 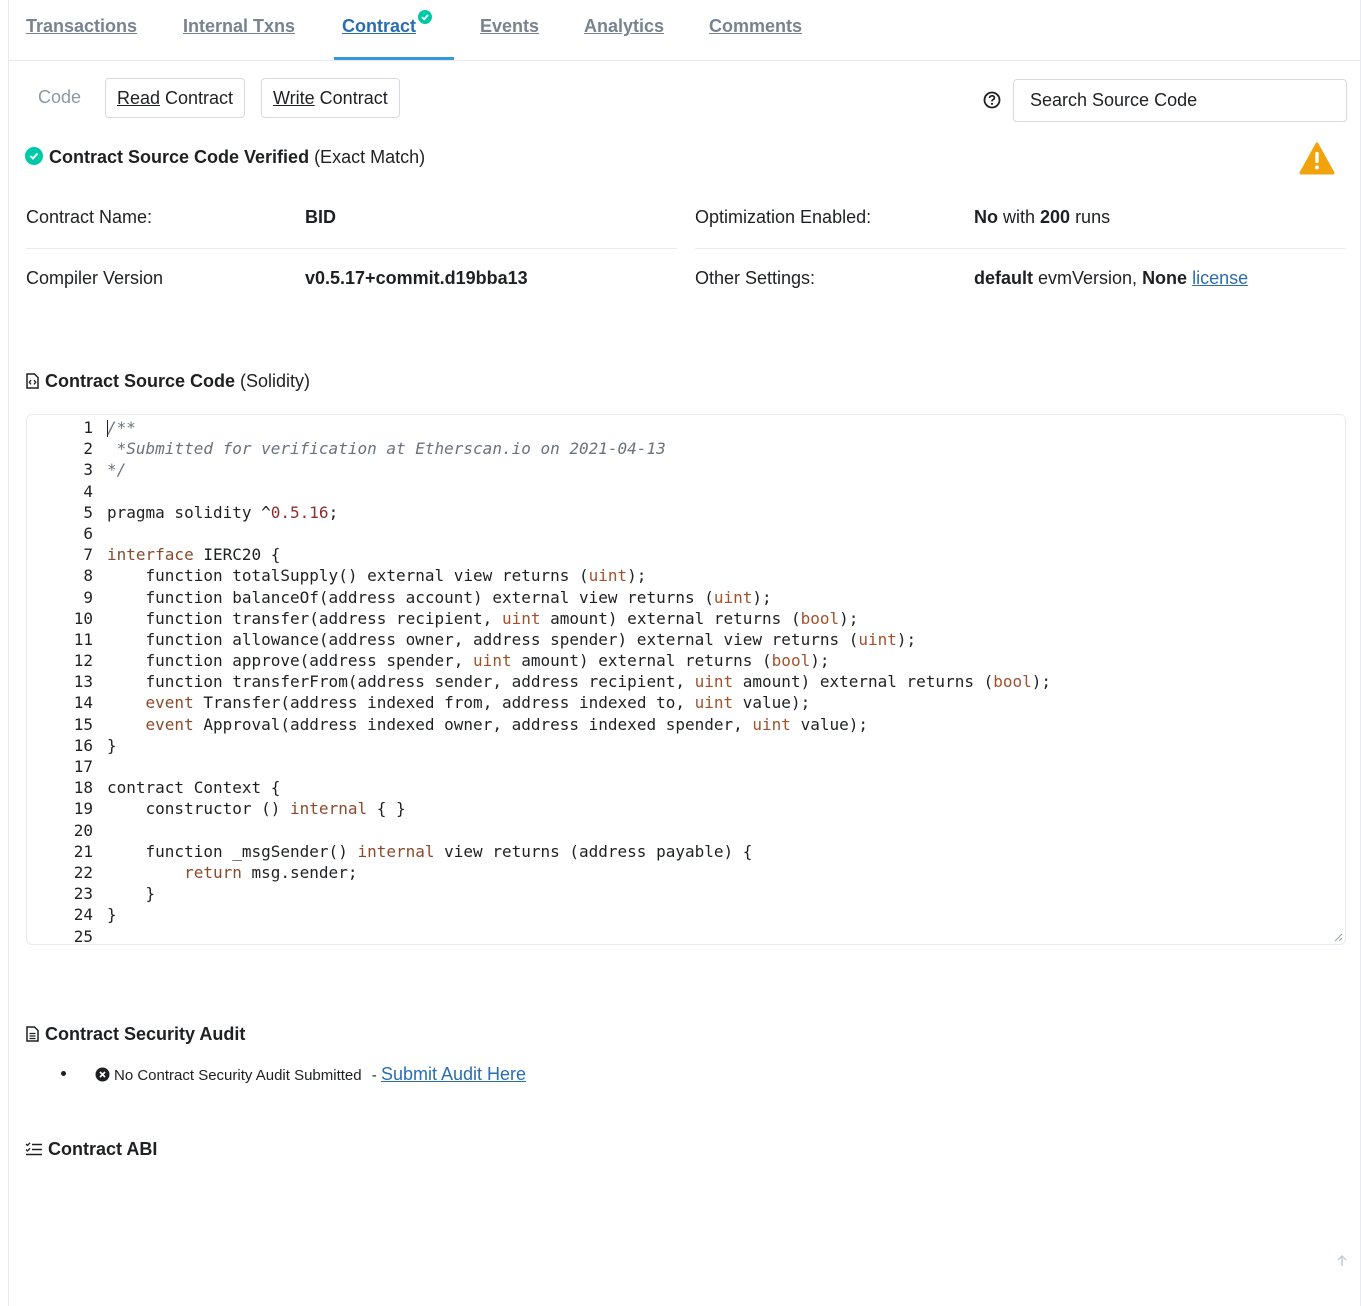 I want to click on code-line: pragma solidity ^0.5.16;, so click(x=223, y=512).